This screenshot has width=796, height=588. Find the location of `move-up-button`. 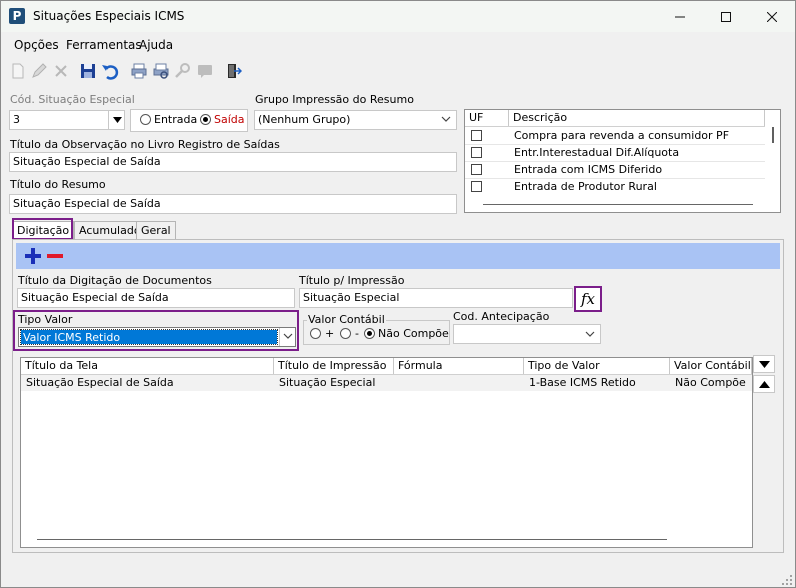

move-up-button is located at coordinates (764, 384).